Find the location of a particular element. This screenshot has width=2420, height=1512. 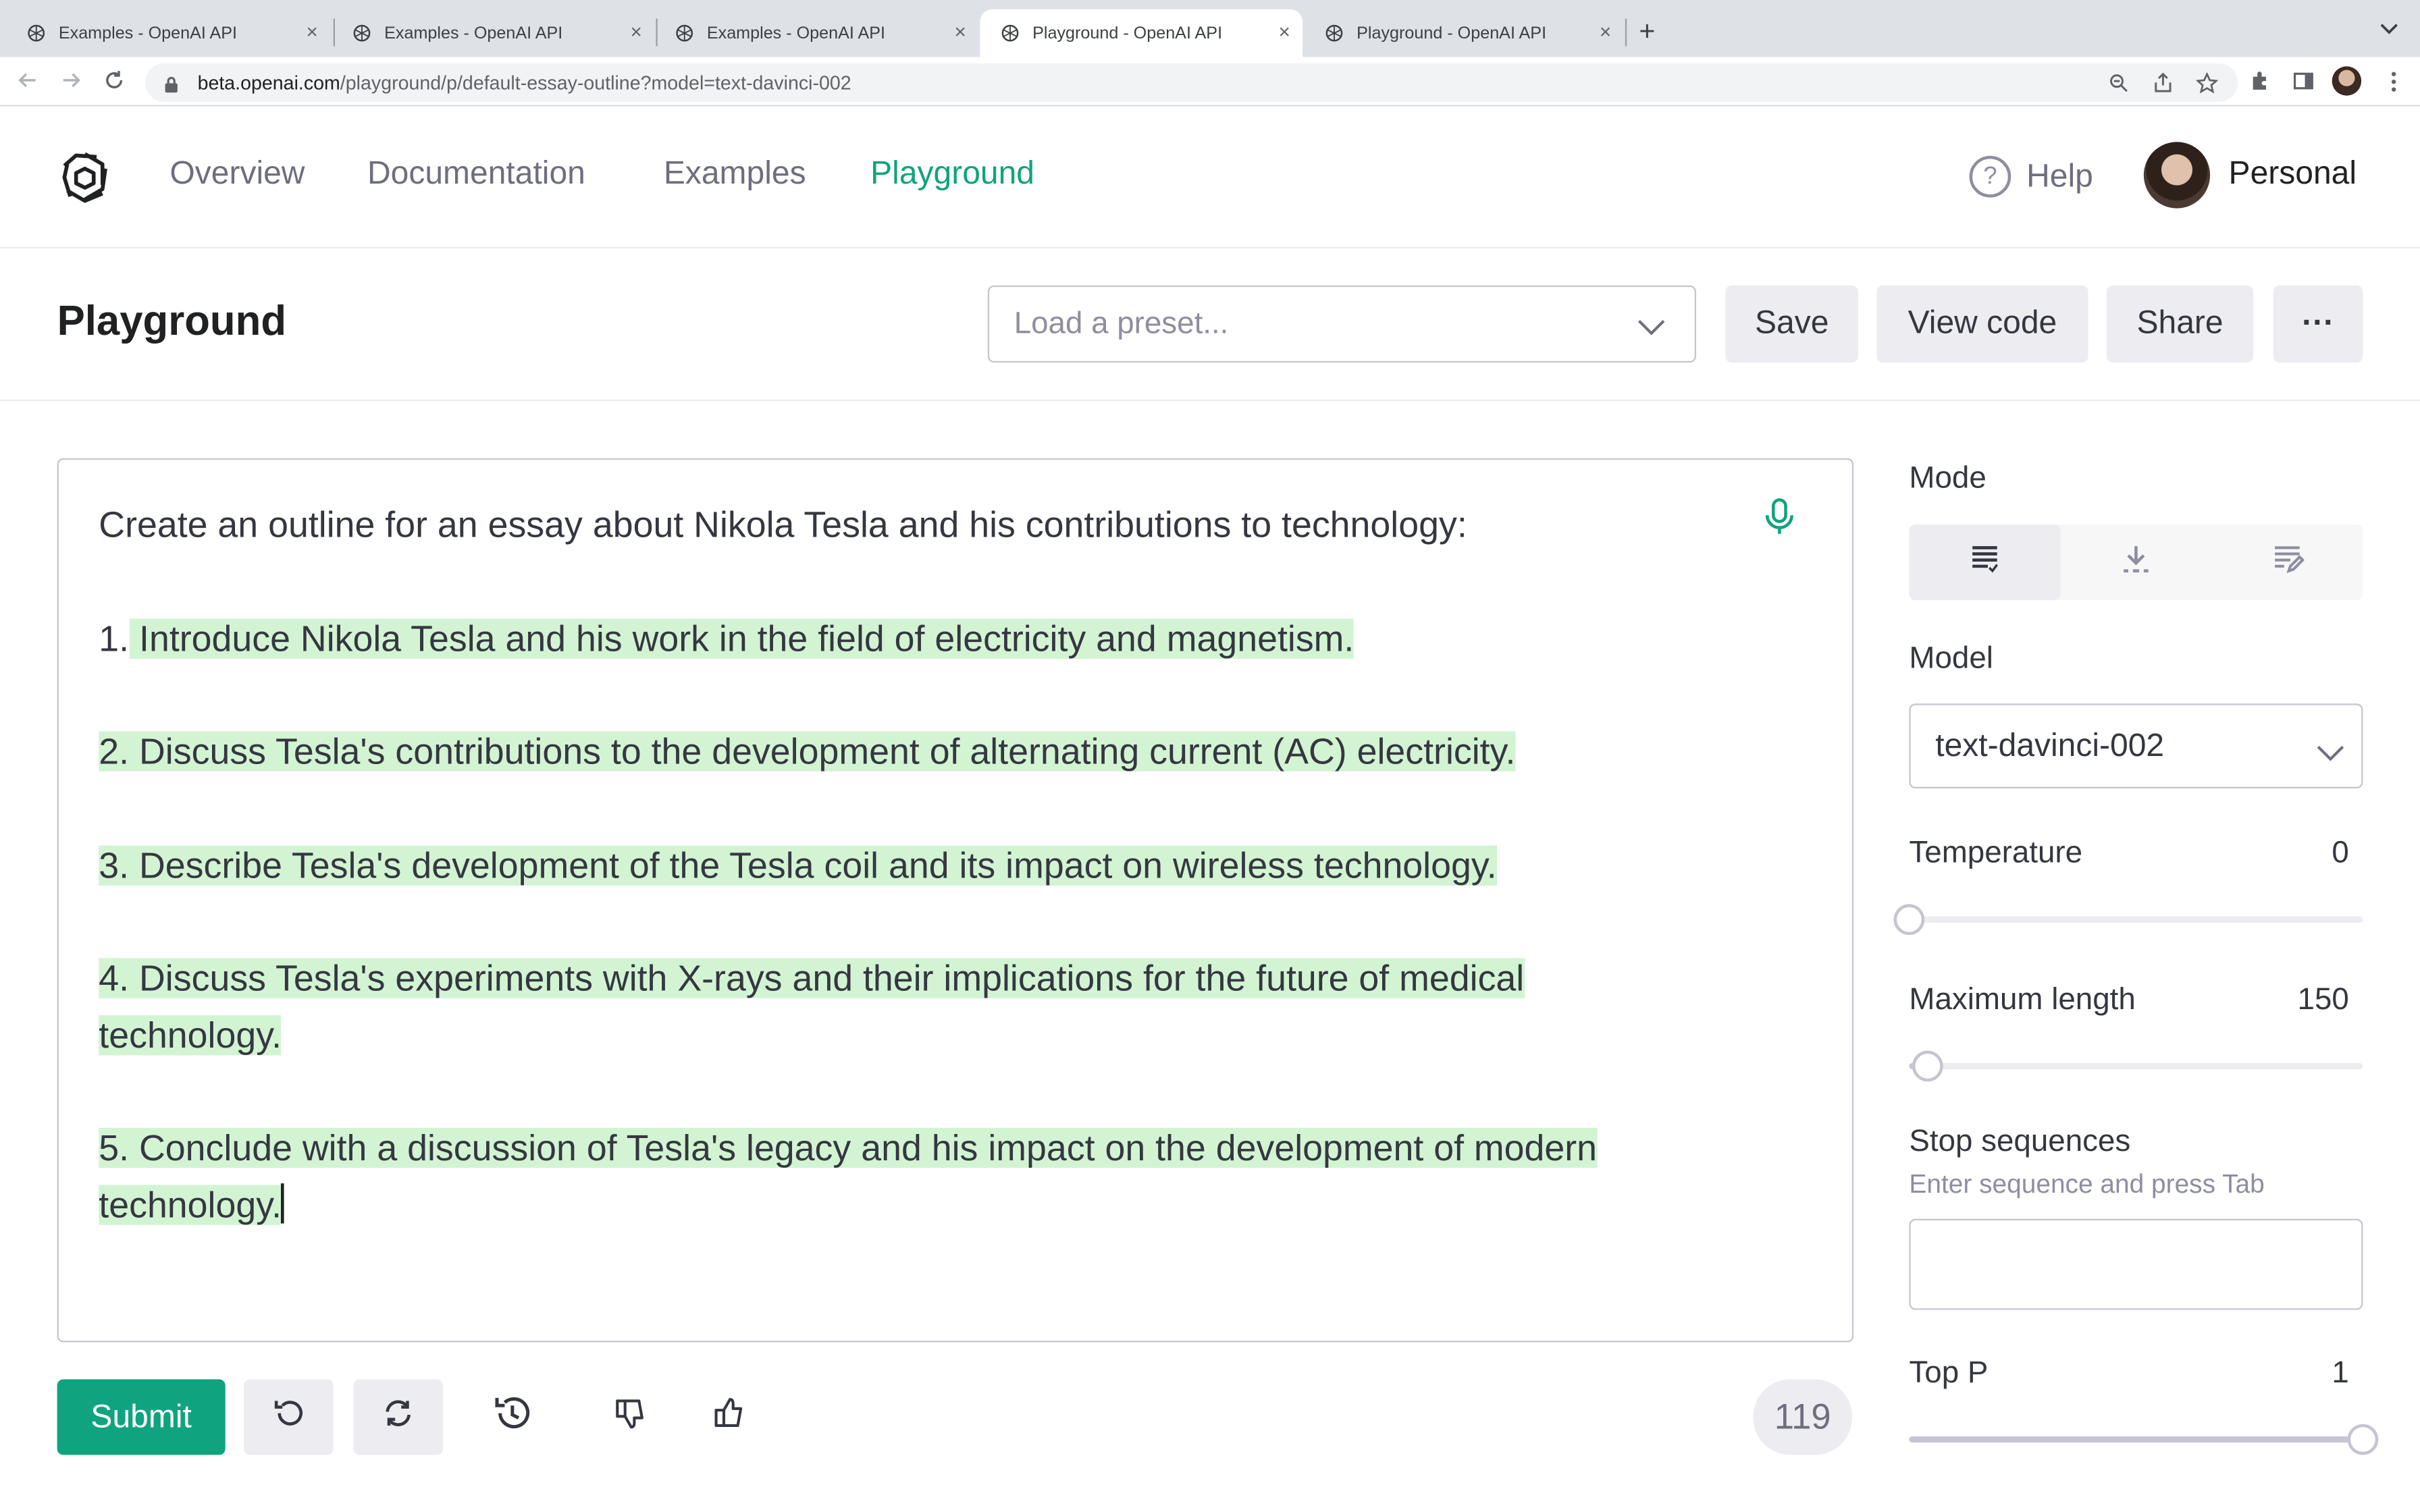

mode-label: Mode is located at coordinates (1948, 478).